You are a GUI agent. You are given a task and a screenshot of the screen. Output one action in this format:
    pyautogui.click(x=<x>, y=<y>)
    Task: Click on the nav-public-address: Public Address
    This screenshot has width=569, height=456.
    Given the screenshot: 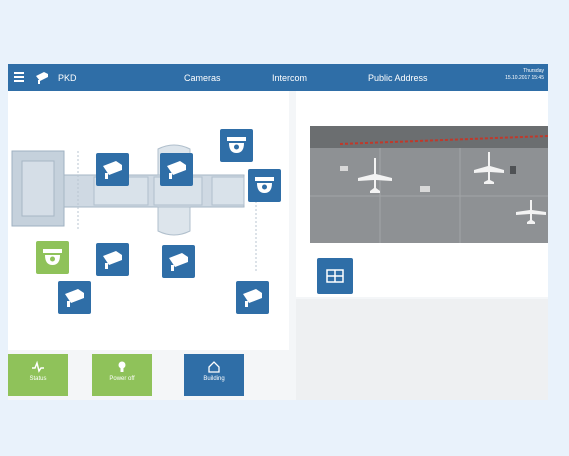 What is the action you would take?
    pyautogui.click(x=398, y=78)
    